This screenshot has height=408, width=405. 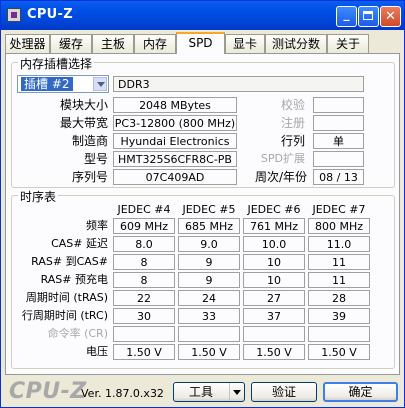 I want to click on column-header: JEDEC #6, so click(x=274, y=209).